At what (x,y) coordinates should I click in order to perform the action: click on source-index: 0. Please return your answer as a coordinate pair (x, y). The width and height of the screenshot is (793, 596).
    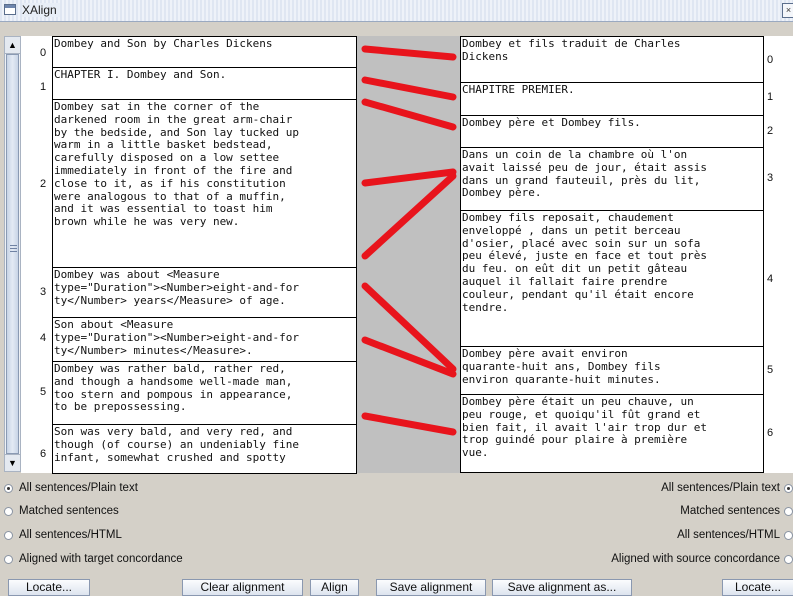
    Looking at the image, I should click on (43, 53).